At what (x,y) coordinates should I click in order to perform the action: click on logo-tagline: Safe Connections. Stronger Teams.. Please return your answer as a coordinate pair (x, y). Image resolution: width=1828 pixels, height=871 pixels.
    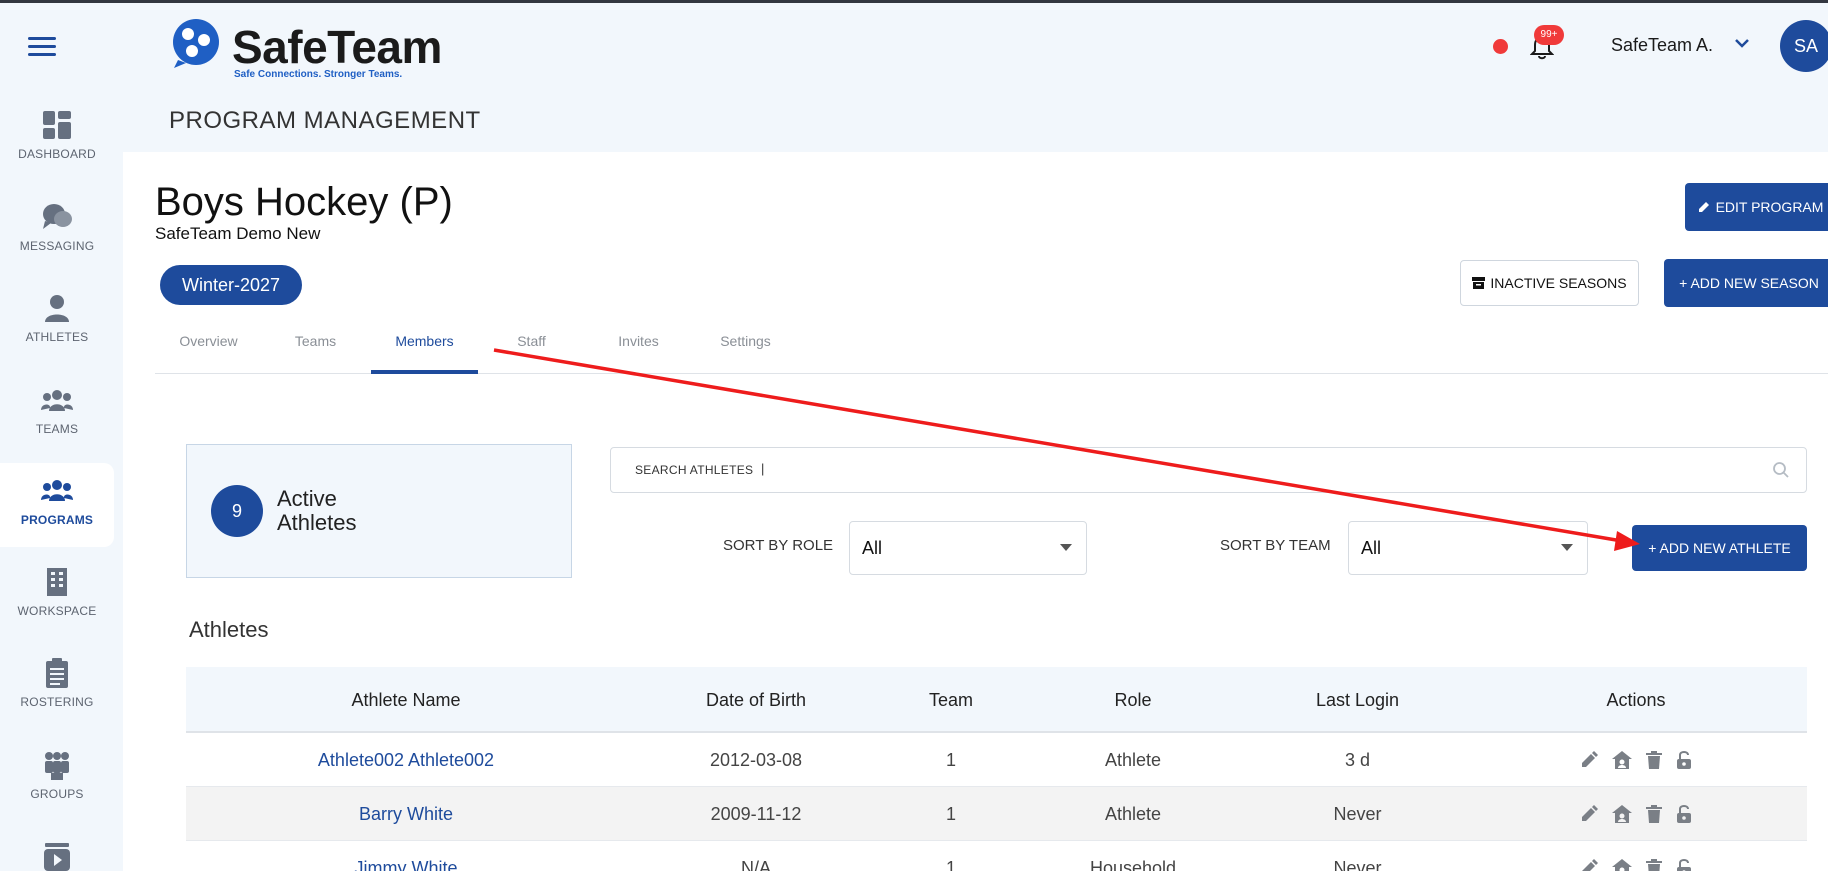
    Looking at the image, I should click on (318, 74).